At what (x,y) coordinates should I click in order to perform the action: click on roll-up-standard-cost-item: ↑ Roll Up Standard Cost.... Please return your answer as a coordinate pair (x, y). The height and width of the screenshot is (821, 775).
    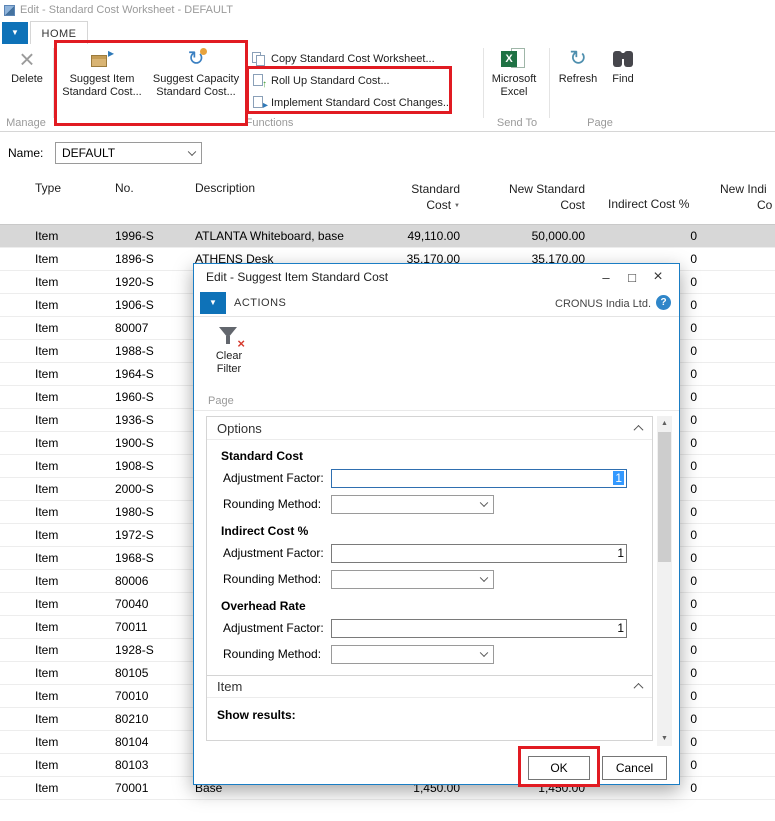
    Looking at the image, I should click on (321, 81).